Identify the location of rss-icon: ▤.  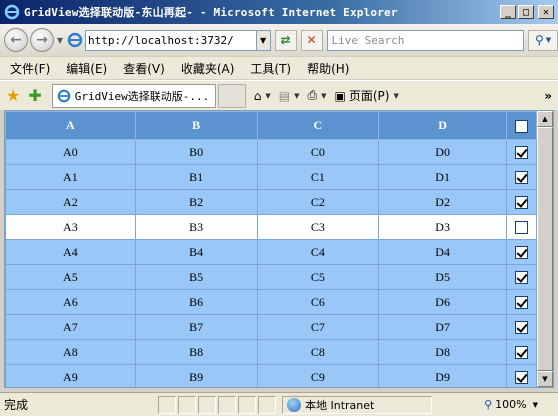
(284, 95).